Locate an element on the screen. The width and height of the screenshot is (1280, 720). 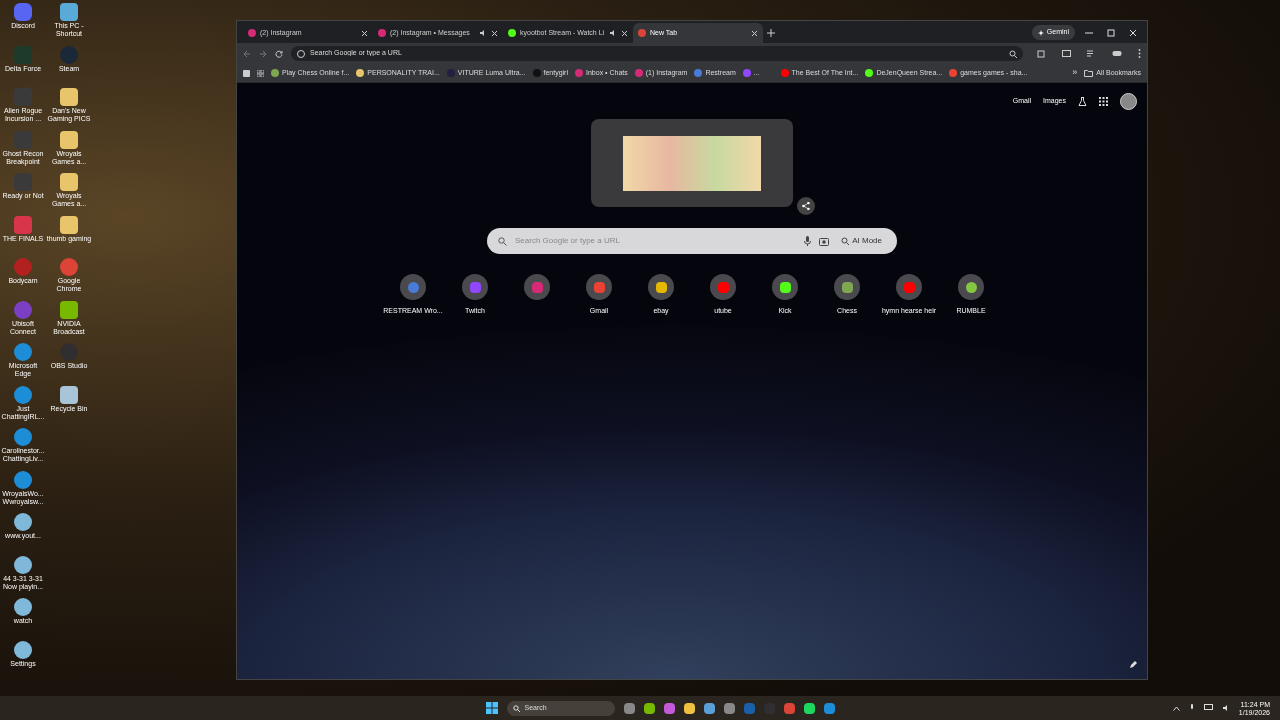
avatar is located at coordinates (1128, 101).